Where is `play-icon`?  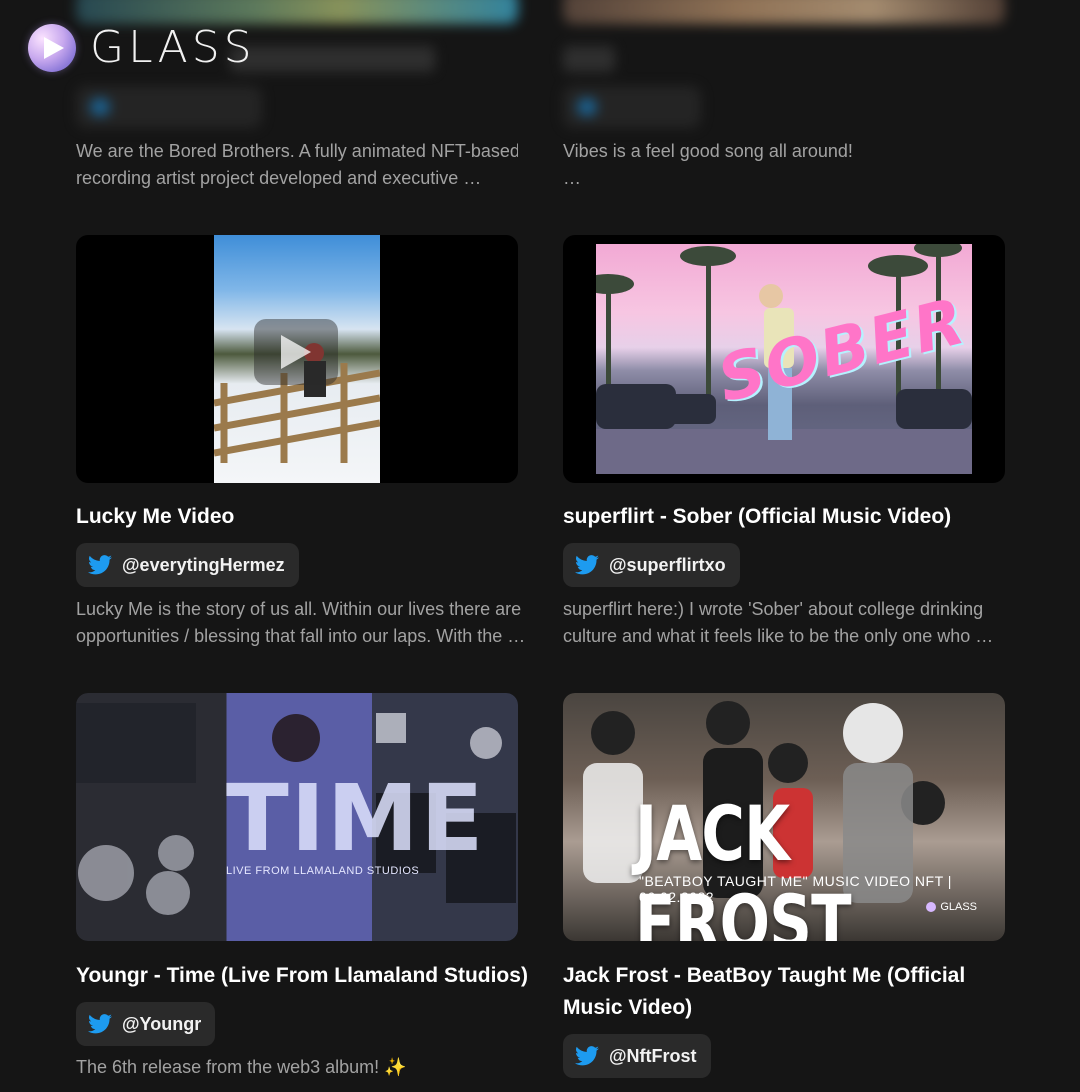 play-icon is located at coordinates (296, 352).